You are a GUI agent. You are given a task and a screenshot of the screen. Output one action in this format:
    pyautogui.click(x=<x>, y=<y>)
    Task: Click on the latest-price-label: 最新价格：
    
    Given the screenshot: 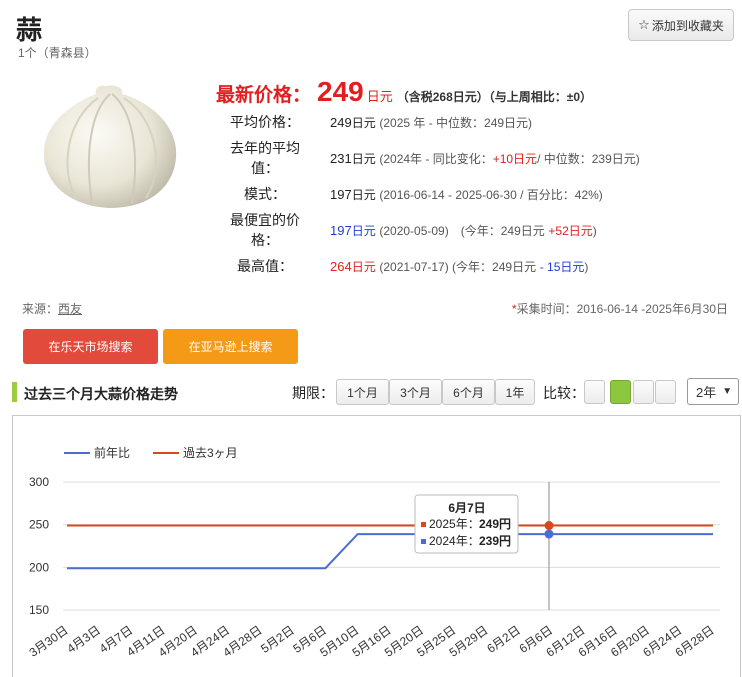 What is the action you would take?
    pyautogui.click(x=264, y=95)
    